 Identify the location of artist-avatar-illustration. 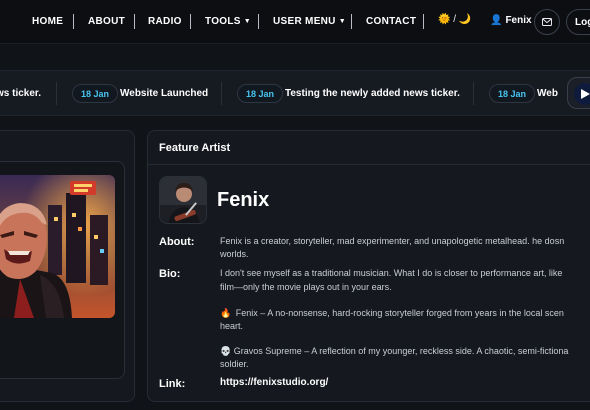
(183, 200).